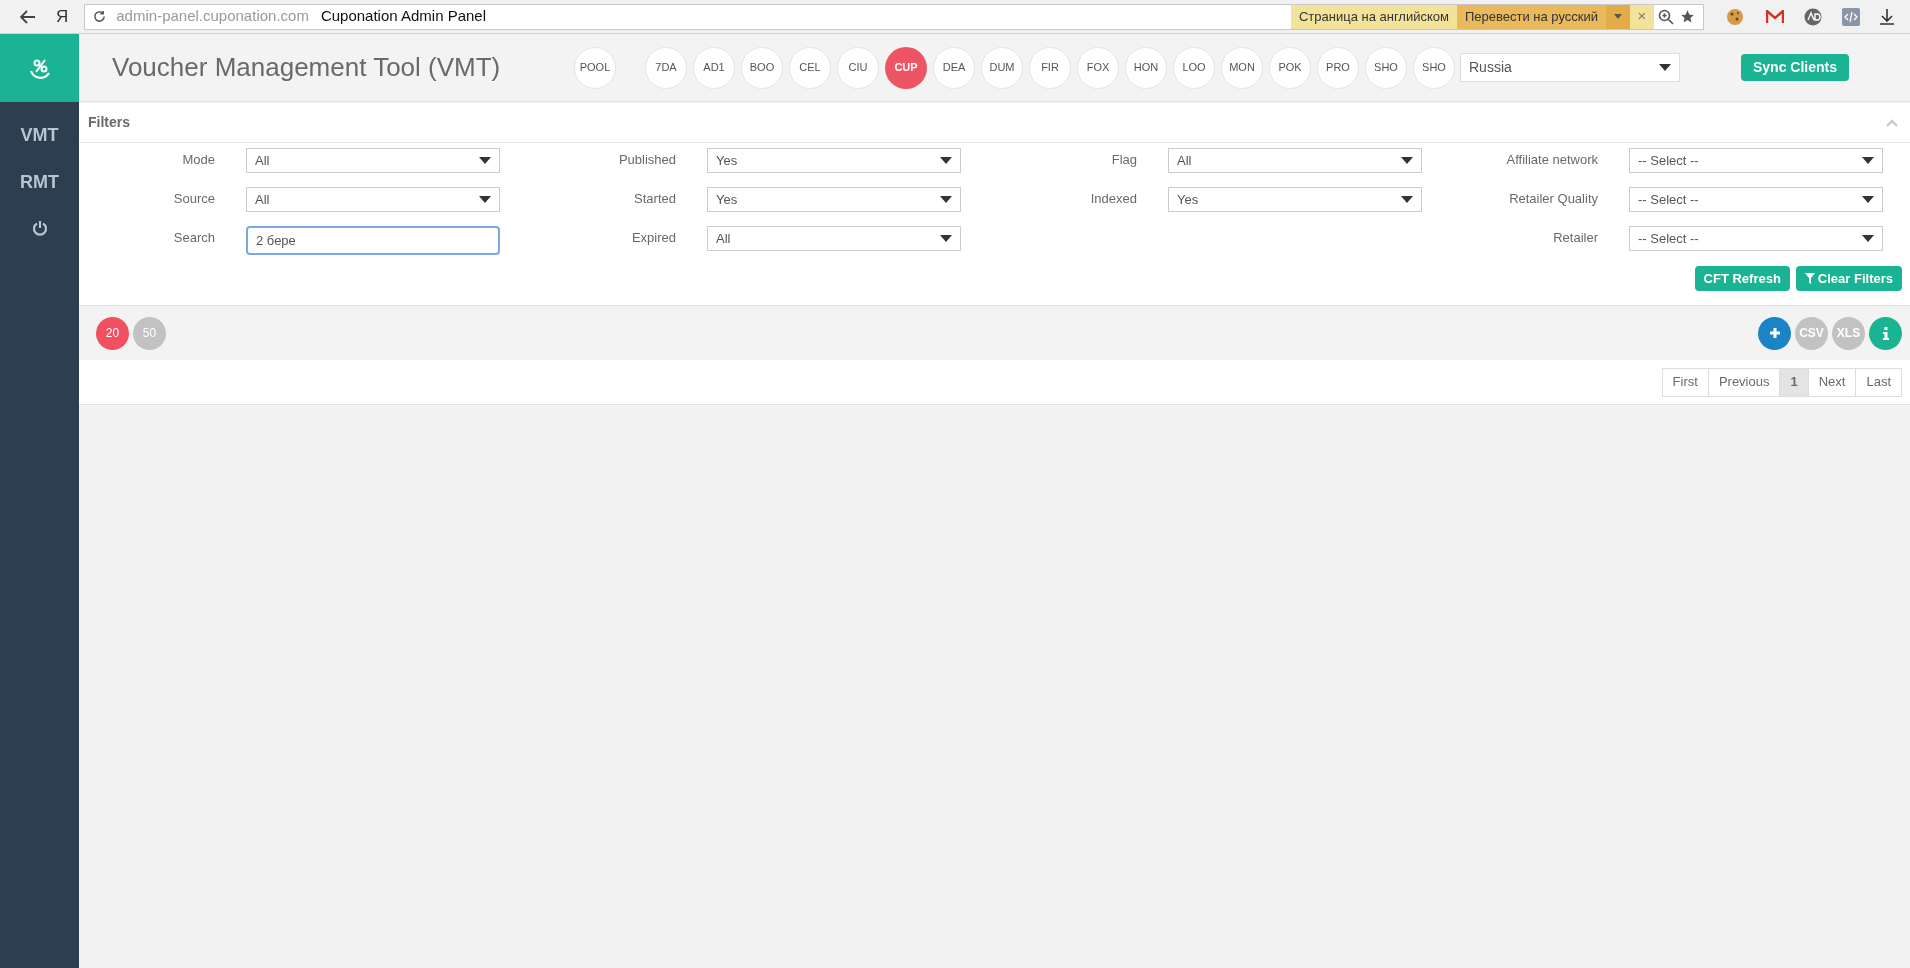  I want to click on translate-notice: Страница на английском, so click(1373, 16).